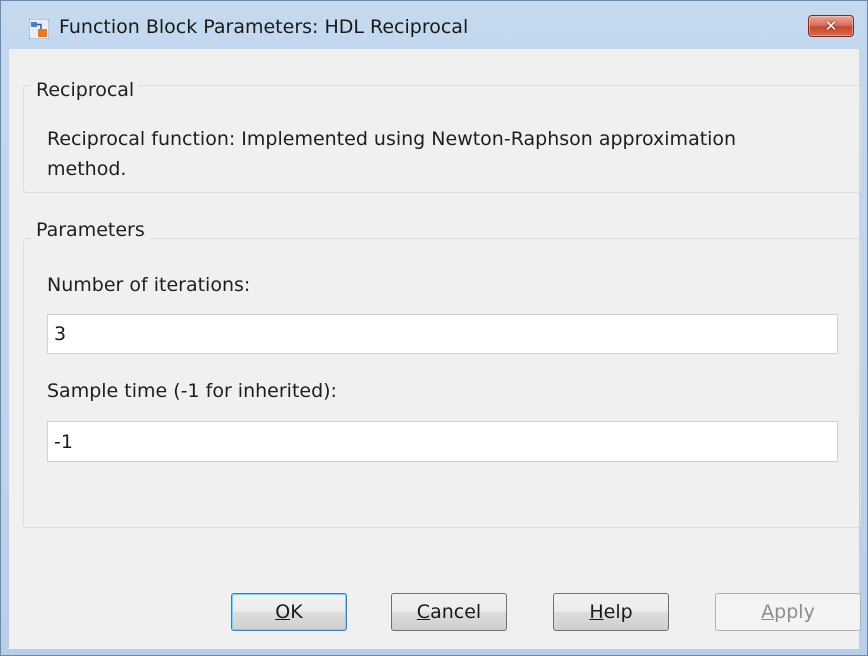  Describe the element at coordinates (85, 90) in the screenshot. I see `reciprocal-group-title: Reciprocal` at that location.